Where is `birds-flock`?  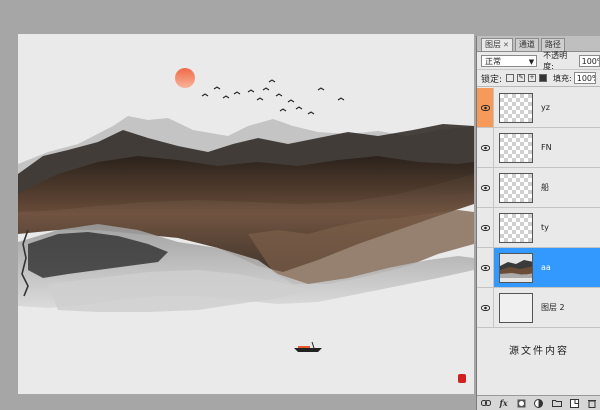
birds-flock is located at coordinates (273, 97).